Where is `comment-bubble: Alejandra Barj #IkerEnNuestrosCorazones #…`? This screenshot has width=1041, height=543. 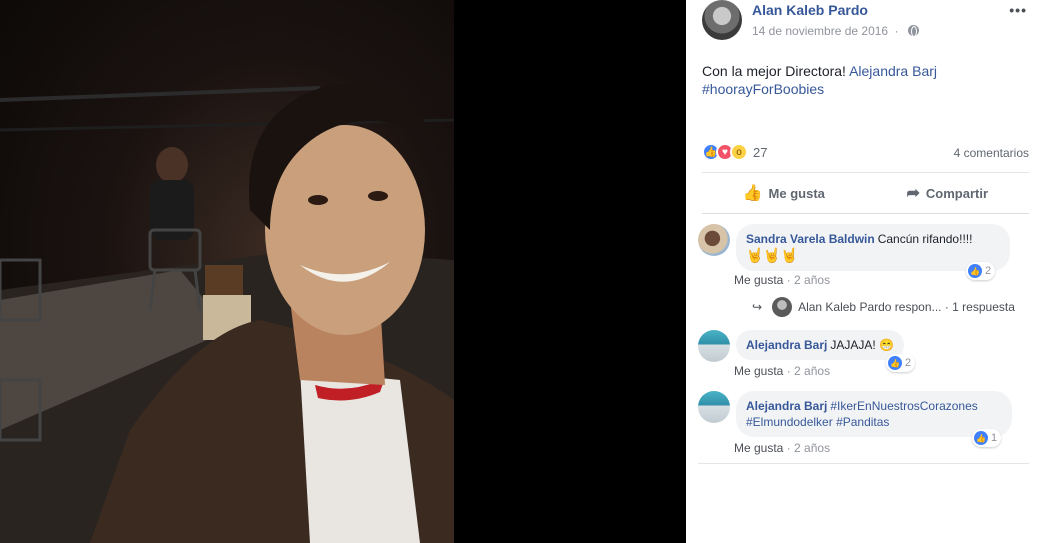
comment-bubble: Alejandra Barj #IkerEnNuestrosCorazones #… is located at coordinates (874, 414).